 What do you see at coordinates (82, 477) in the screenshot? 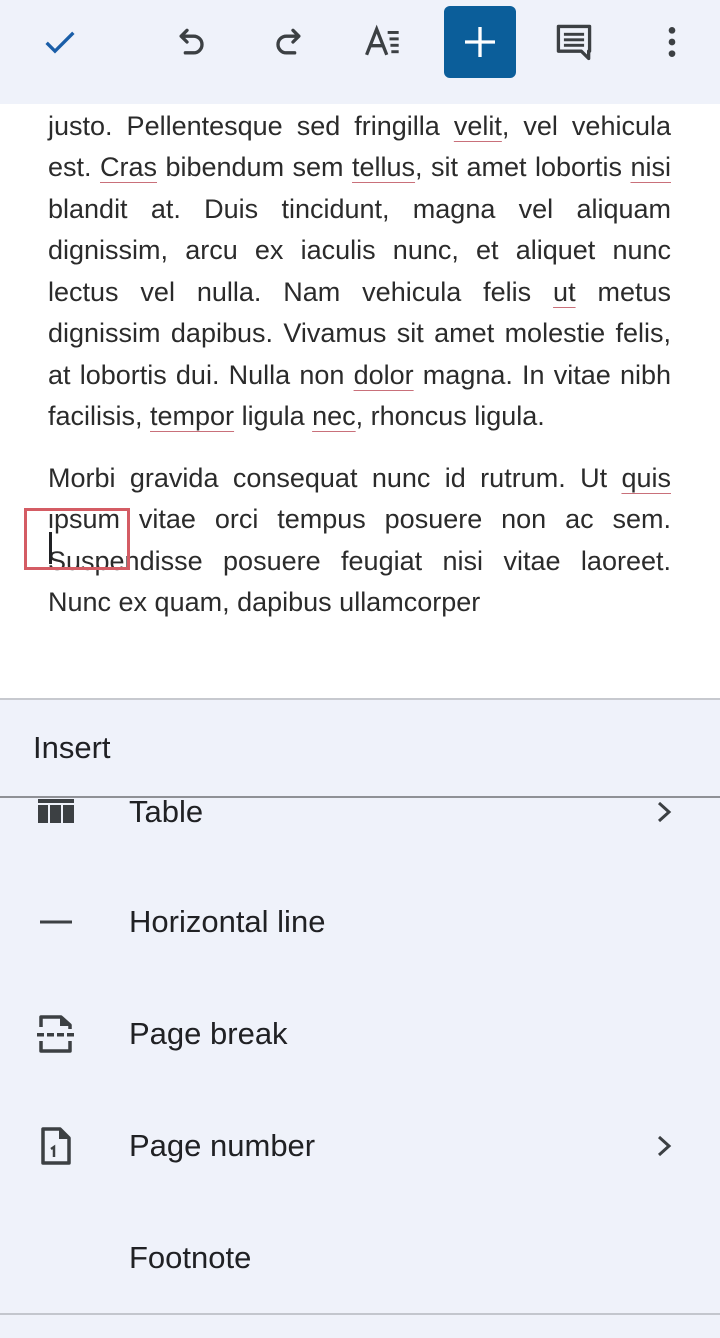
I see `selected-word: Morbi` at bounding box center [82, 477].